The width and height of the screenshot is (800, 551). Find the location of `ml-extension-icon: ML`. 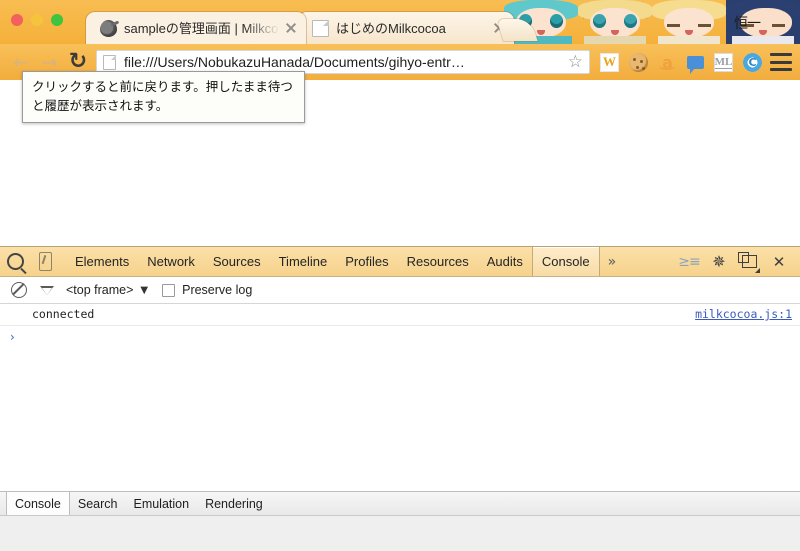

ml-extension-icon: ML is located at coordinates (723, 62).